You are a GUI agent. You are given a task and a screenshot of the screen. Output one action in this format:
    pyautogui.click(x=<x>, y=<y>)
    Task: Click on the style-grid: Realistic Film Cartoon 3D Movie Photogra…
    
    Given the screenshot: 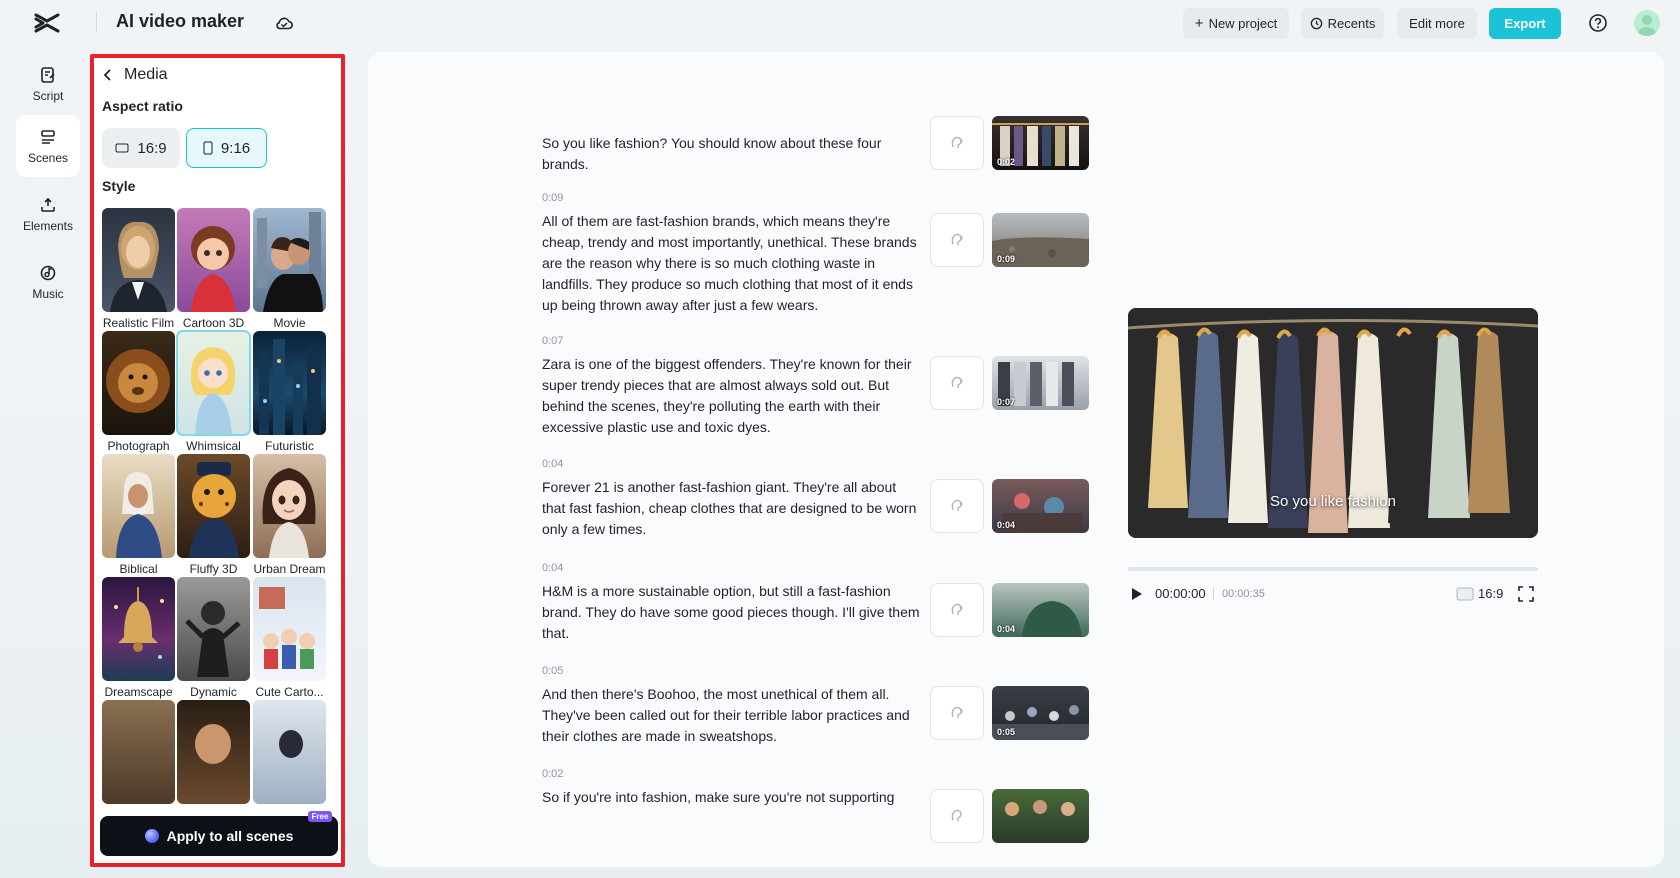 What is the action you would take?
    pyautogui.click(x=221, y=506)
    